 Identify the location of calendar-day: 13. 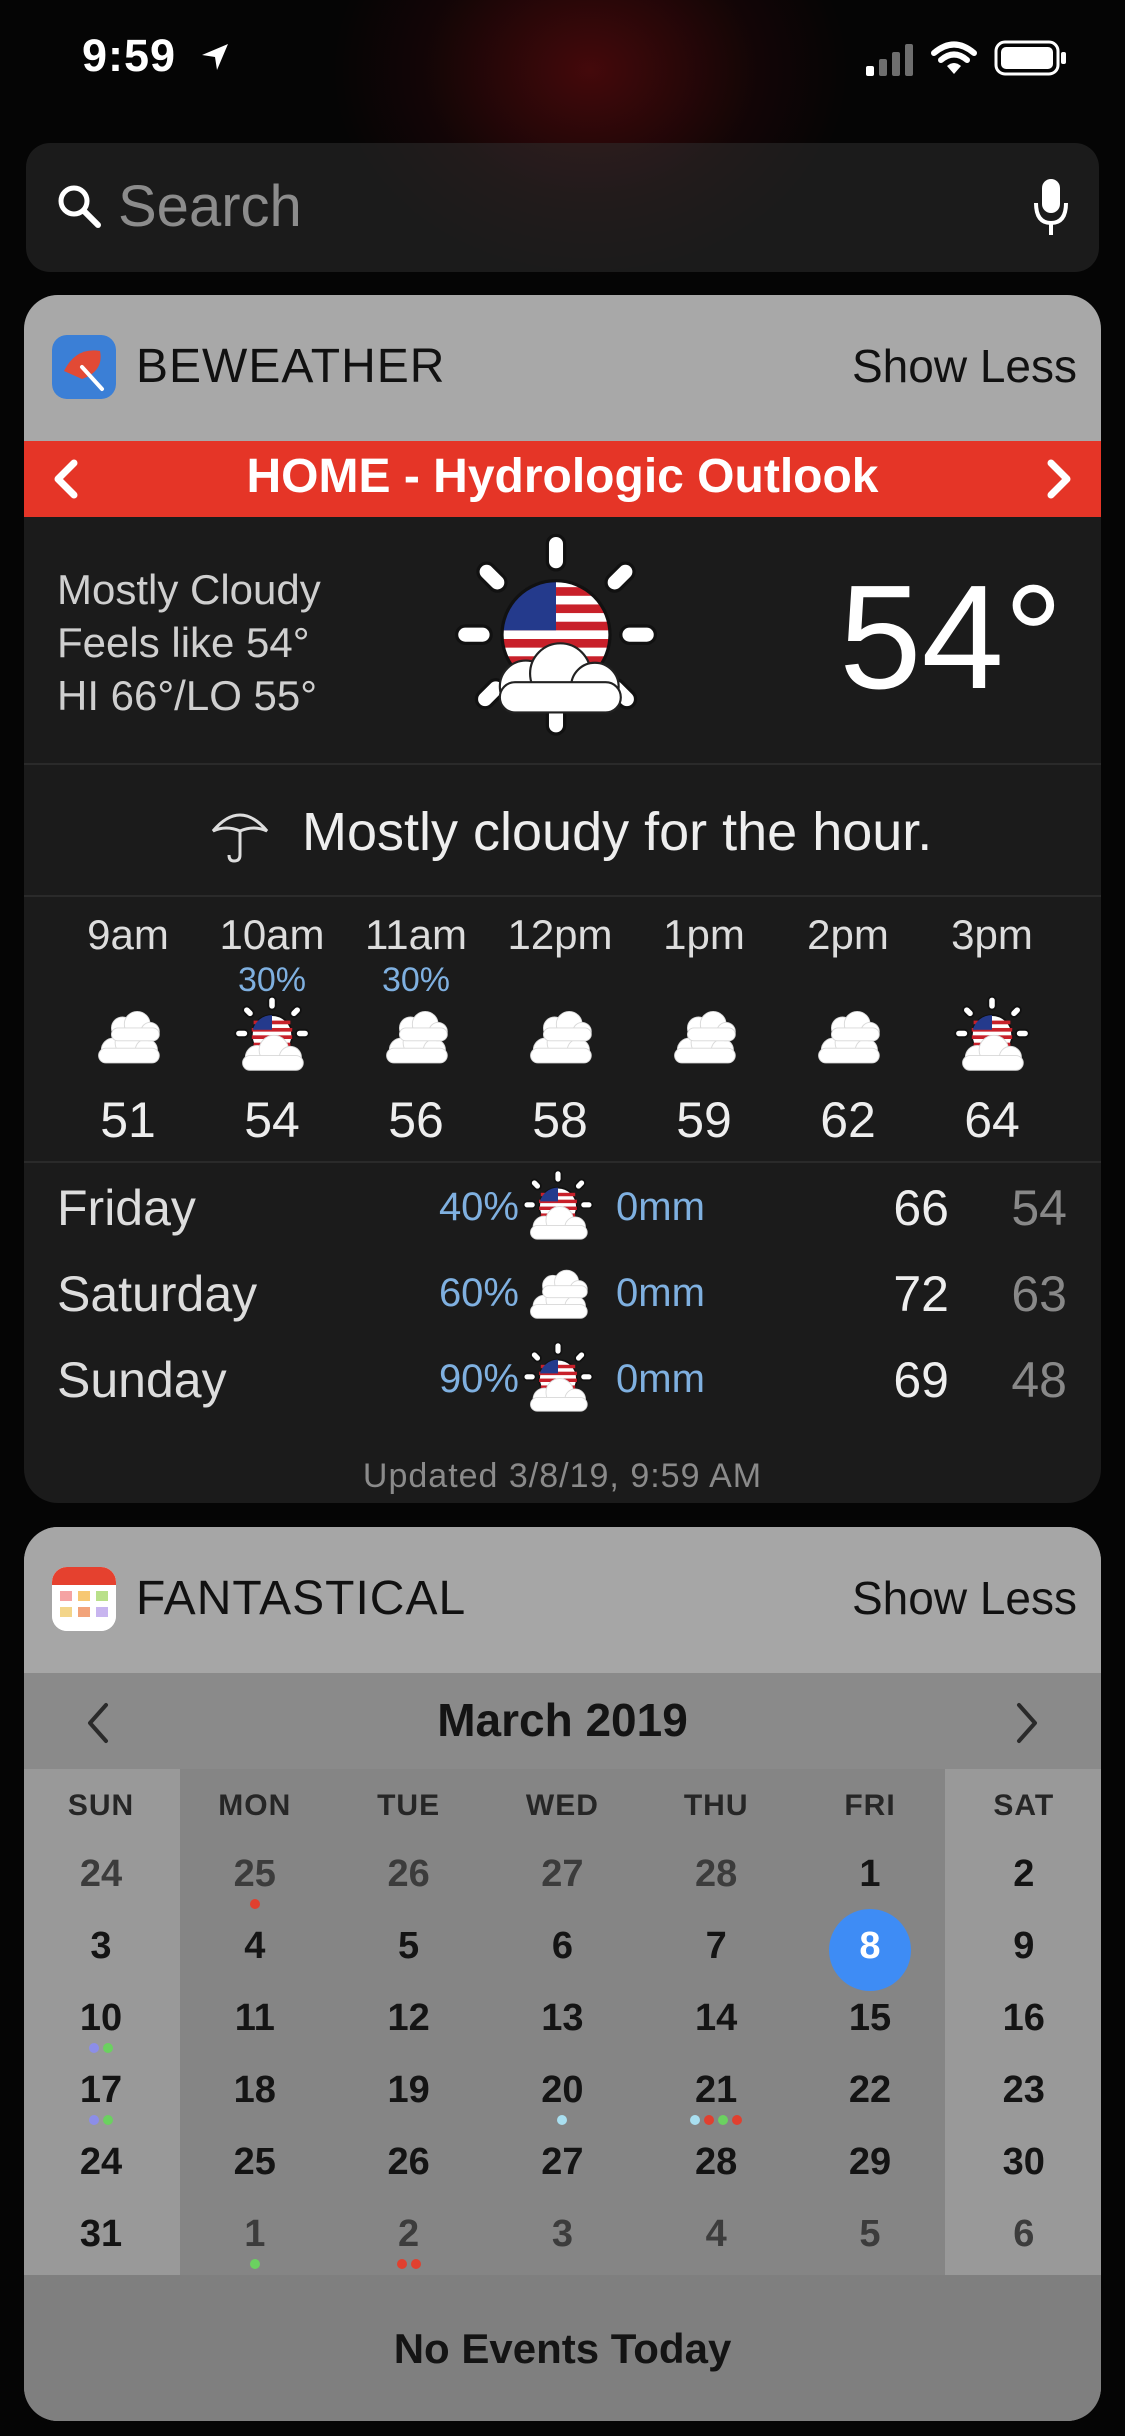
(562, 2023).